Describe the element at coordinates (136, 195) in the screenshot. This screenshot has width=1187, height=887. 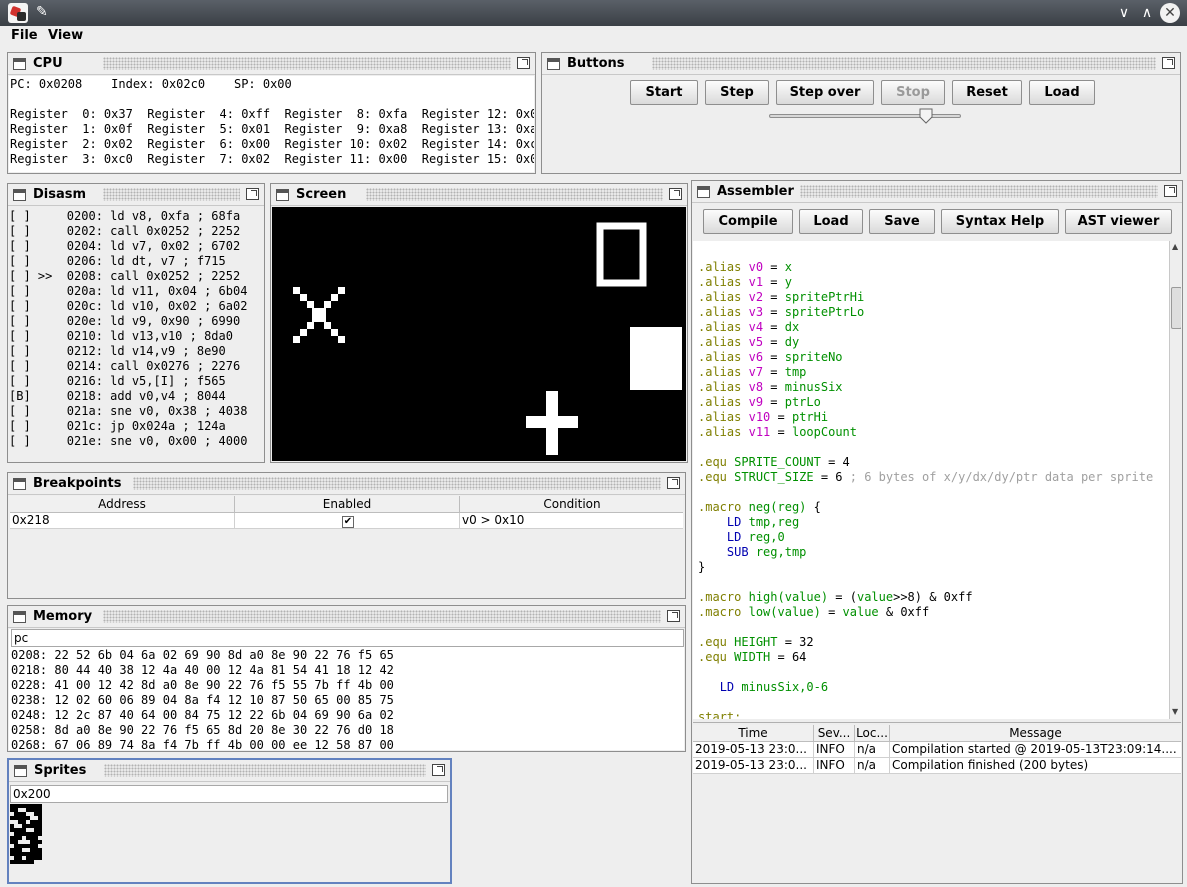
I see `disasm-titlebar: Disasm` at that location.